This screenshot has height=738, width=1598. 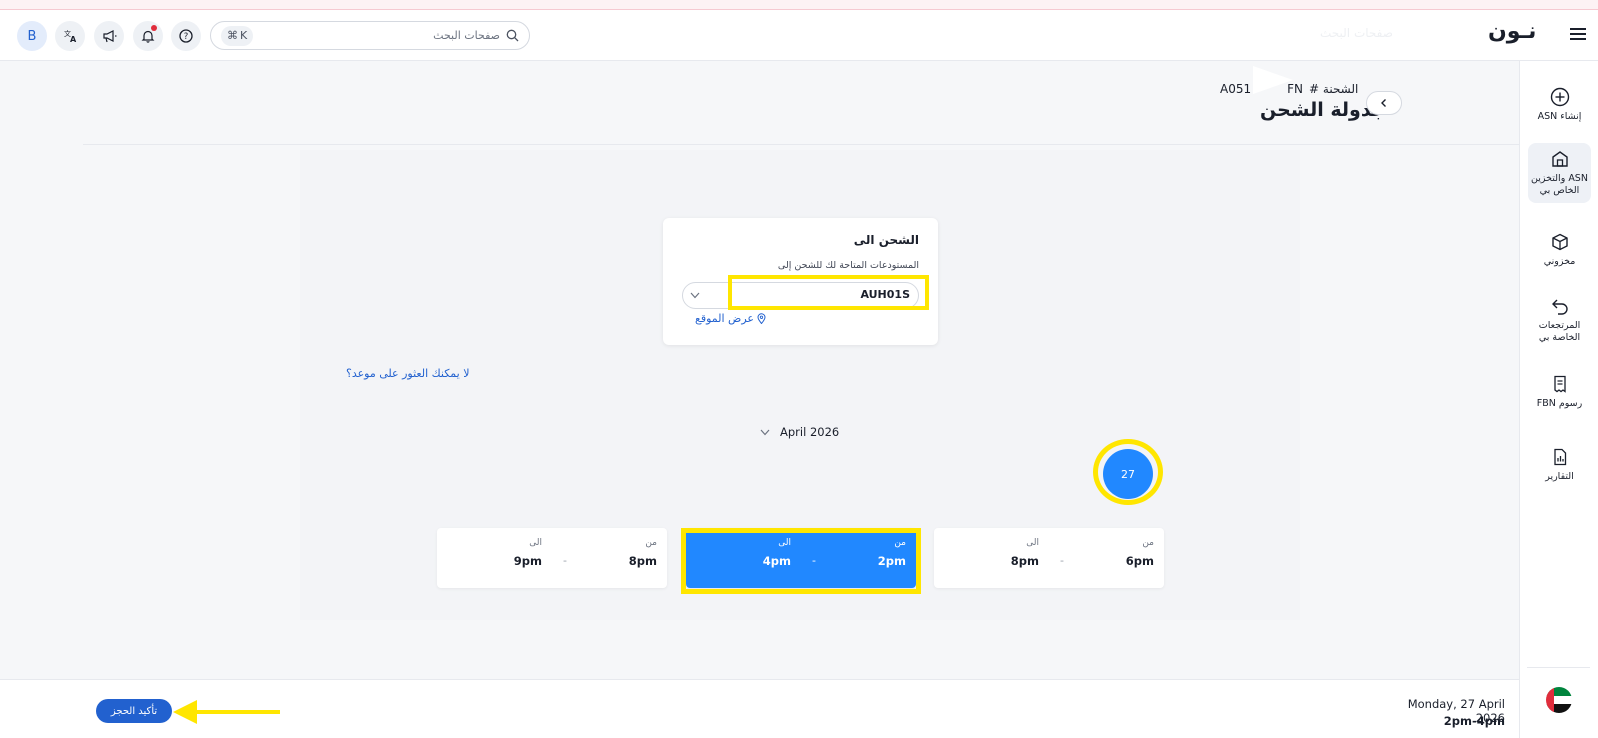 I want to click on sidebar-item-label: المرتجعات الخاصة بي, so click(x=1559, y=331).